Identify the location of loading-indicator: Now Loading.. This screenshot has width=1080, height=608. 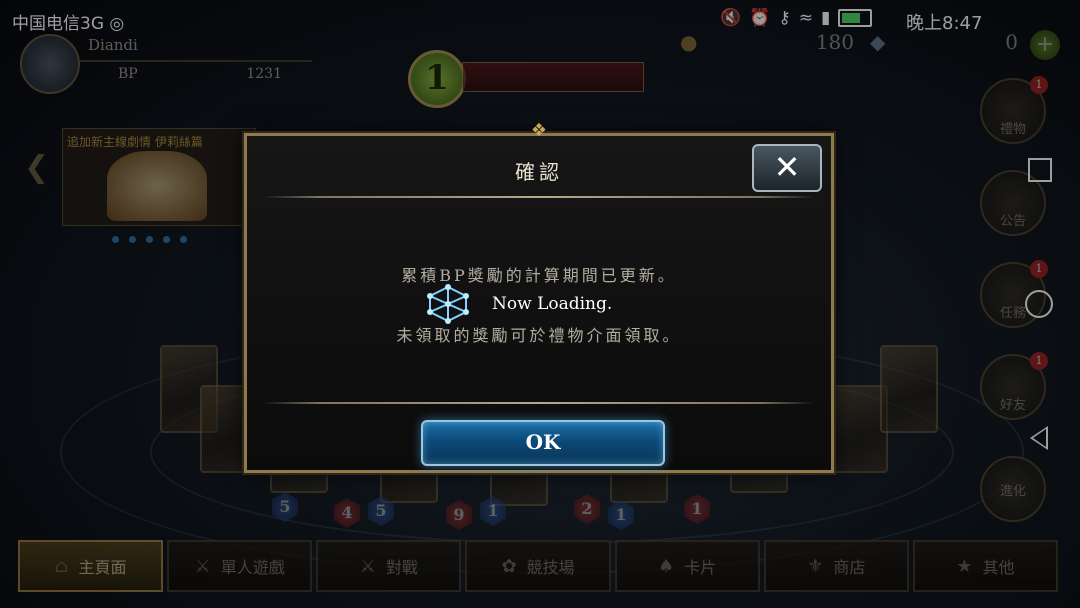
(517, 304).